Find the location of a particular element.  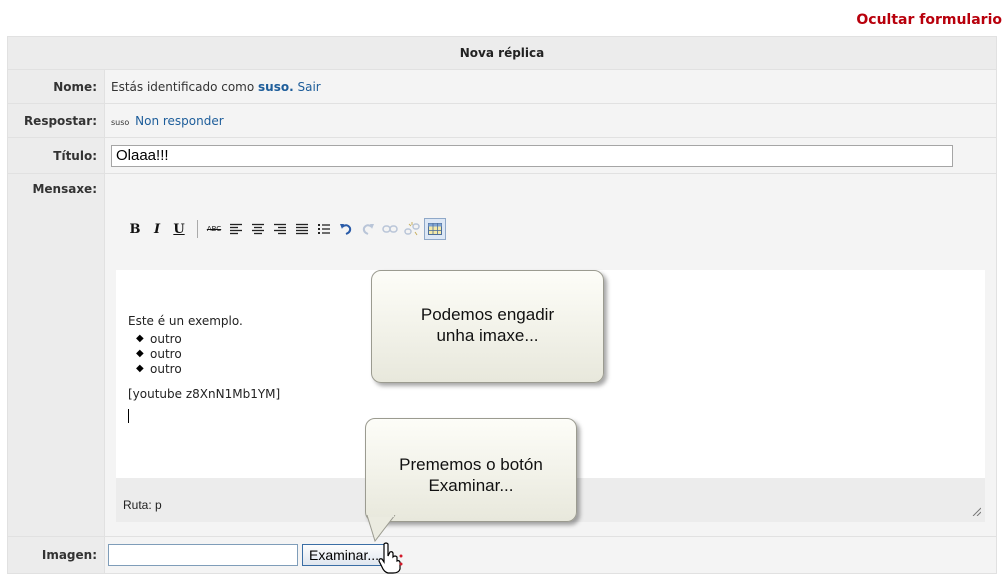

table-icon is located at coordinates (435, 229).